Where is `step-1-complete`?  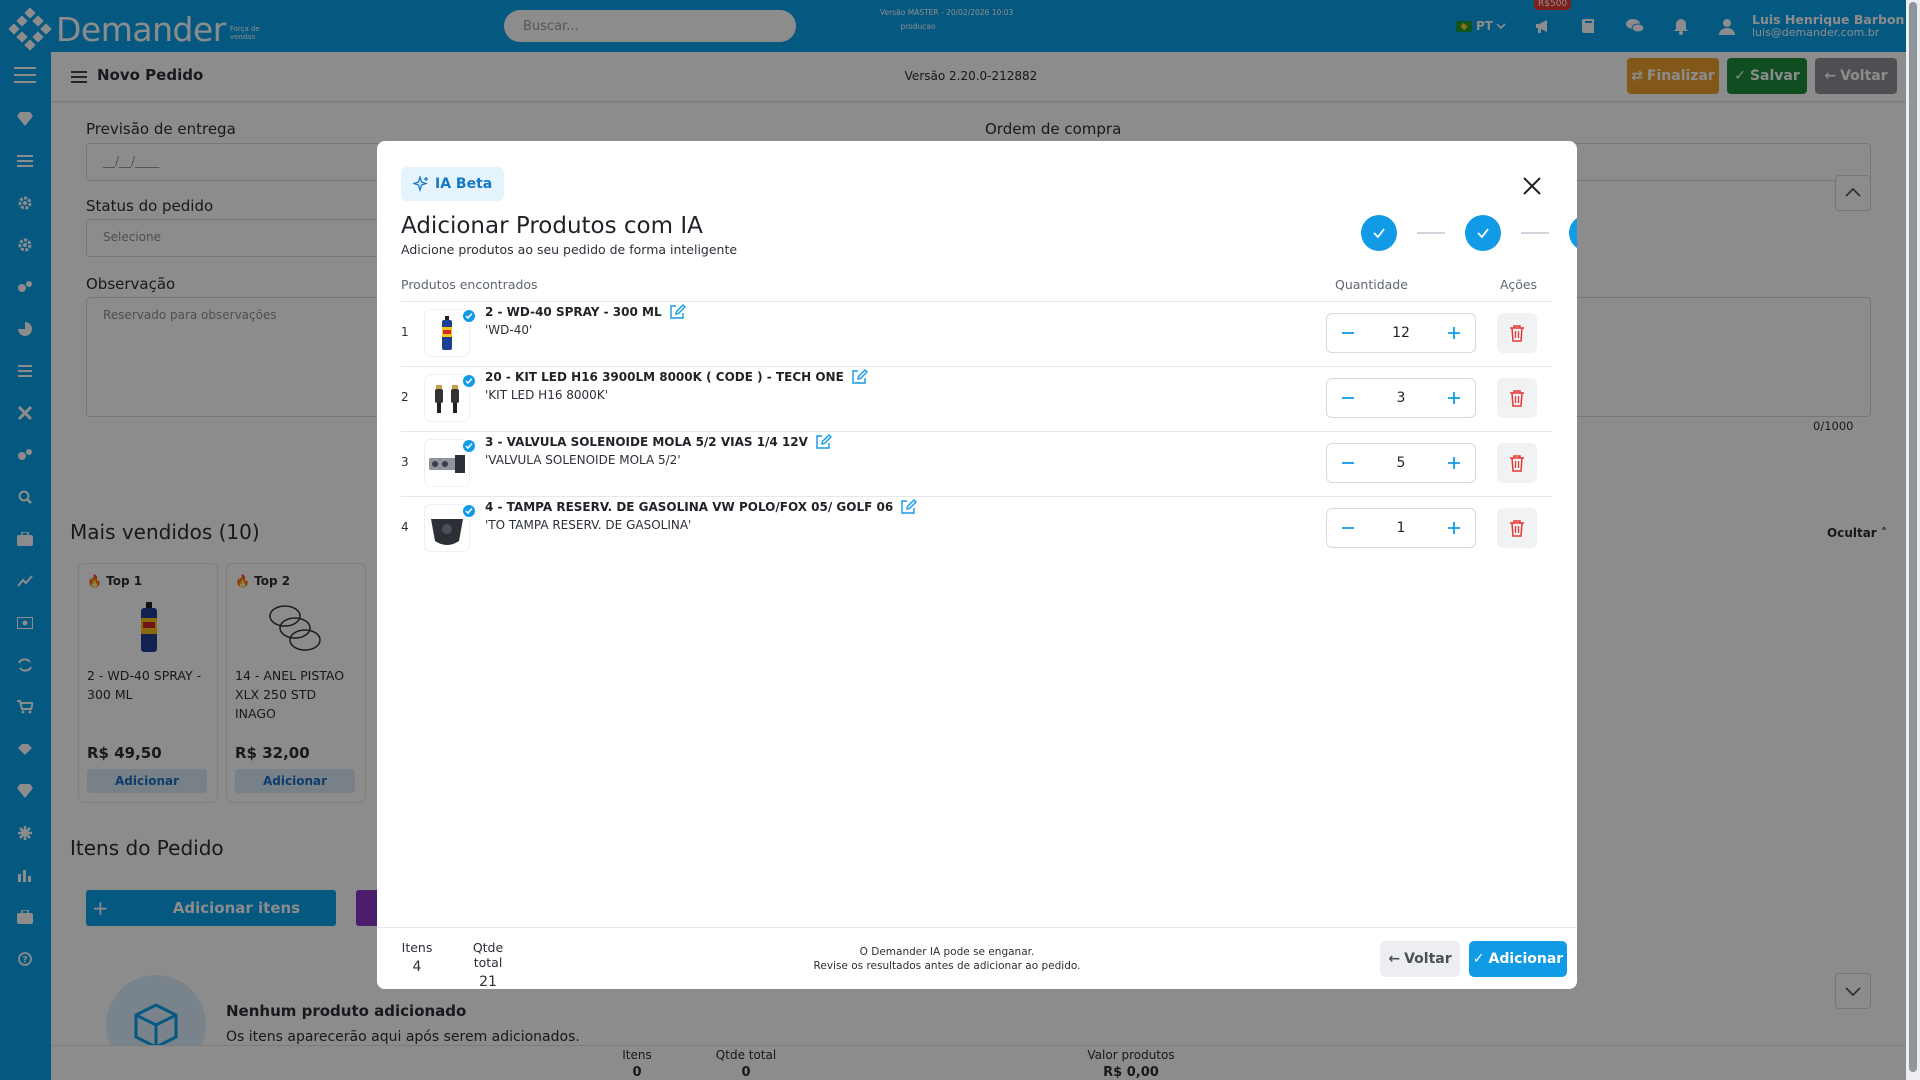 step-1-complete is located at coordinates (1379, 233).